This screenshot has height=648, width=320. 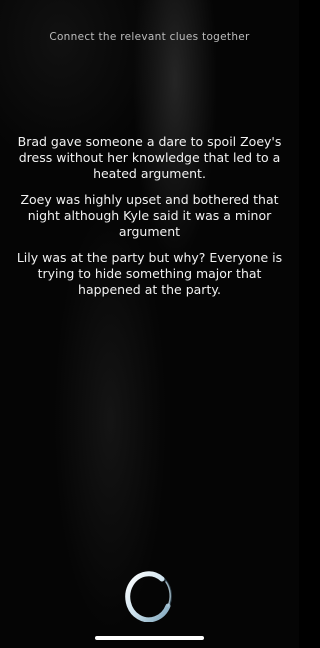 I want to click on instruction-text: Connect the relevant clues together, so click(x=149, y=37).